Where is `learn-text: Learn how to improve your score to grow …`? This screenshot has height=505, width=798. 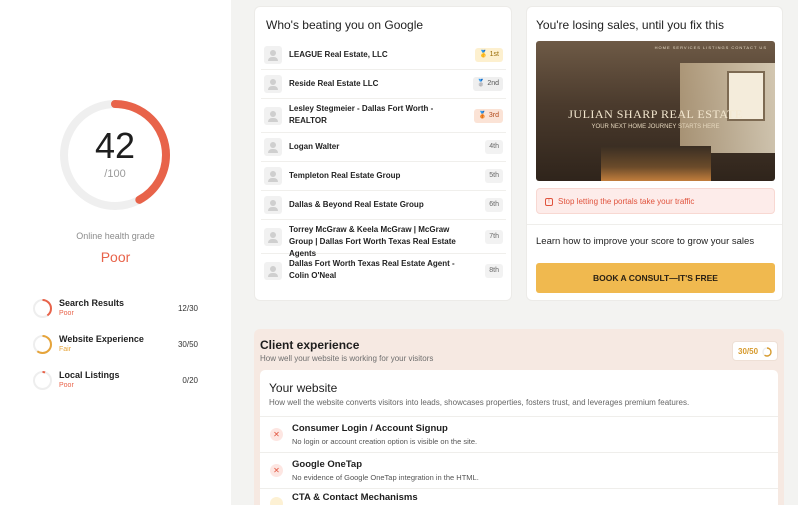
learn-text: Learn how to improve your score to grow … is located at coordinates (645, 241).